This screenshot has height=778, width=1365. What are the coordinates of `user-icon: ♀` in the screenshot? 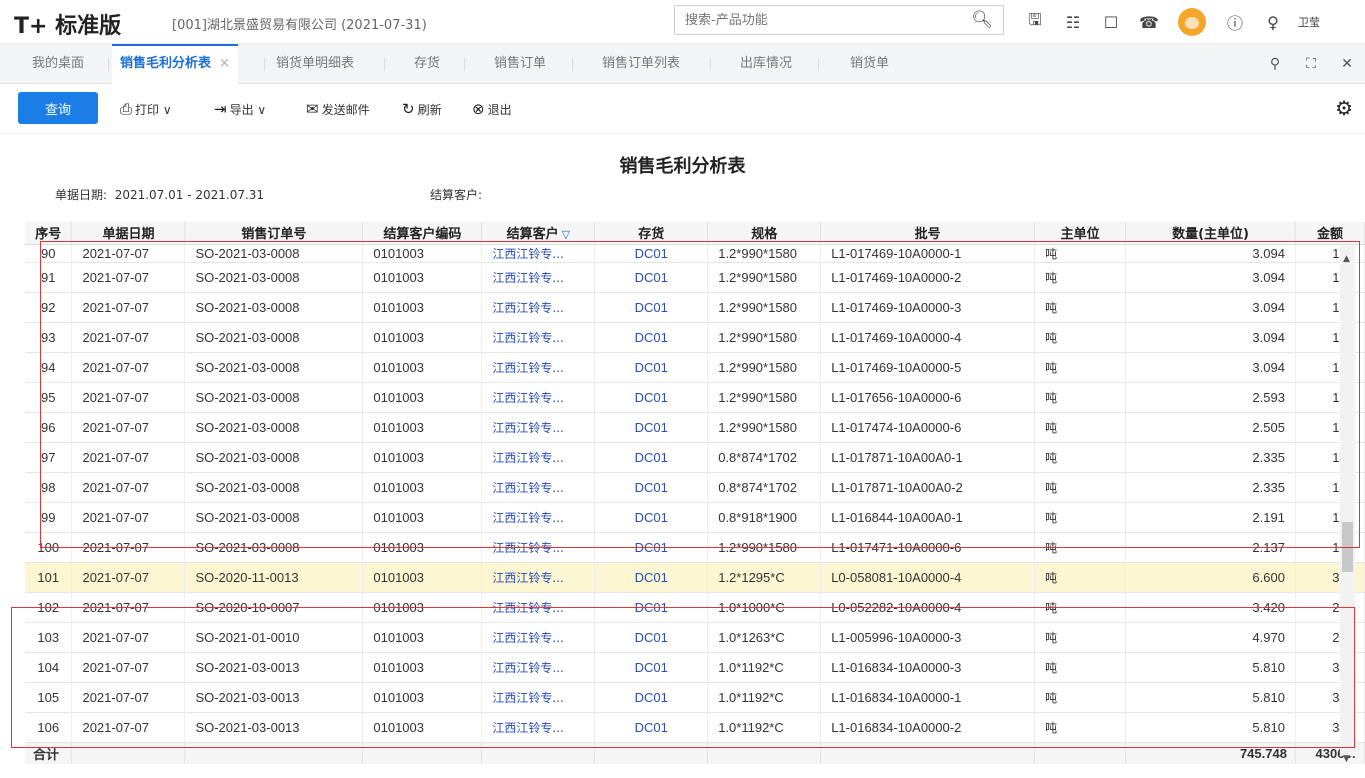 It's located at (1273, 22).